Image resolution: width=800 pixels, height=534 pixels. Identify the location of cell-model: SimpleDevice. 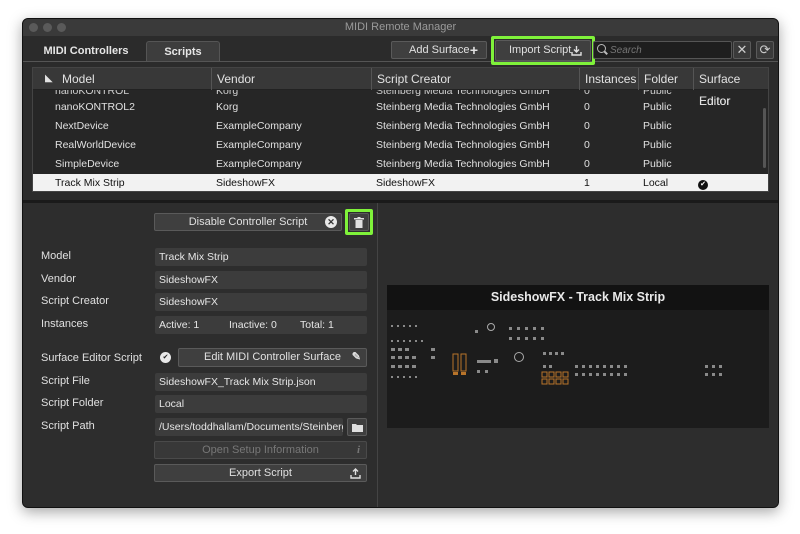
(87, 164).